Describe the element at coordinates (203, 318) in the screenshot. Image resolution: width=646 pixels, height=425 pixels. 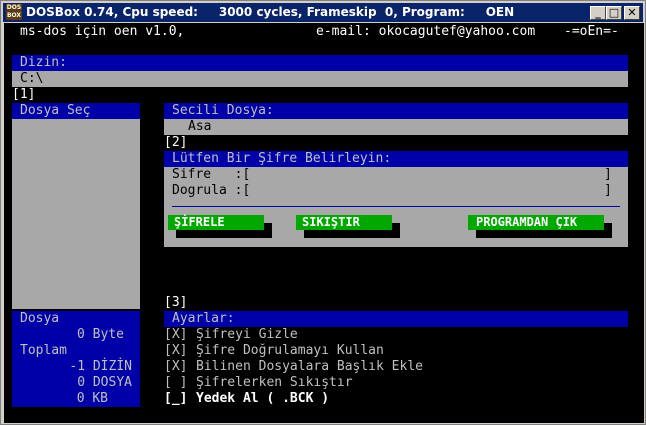
I see `settings-label: Ayarlar:` at that location.